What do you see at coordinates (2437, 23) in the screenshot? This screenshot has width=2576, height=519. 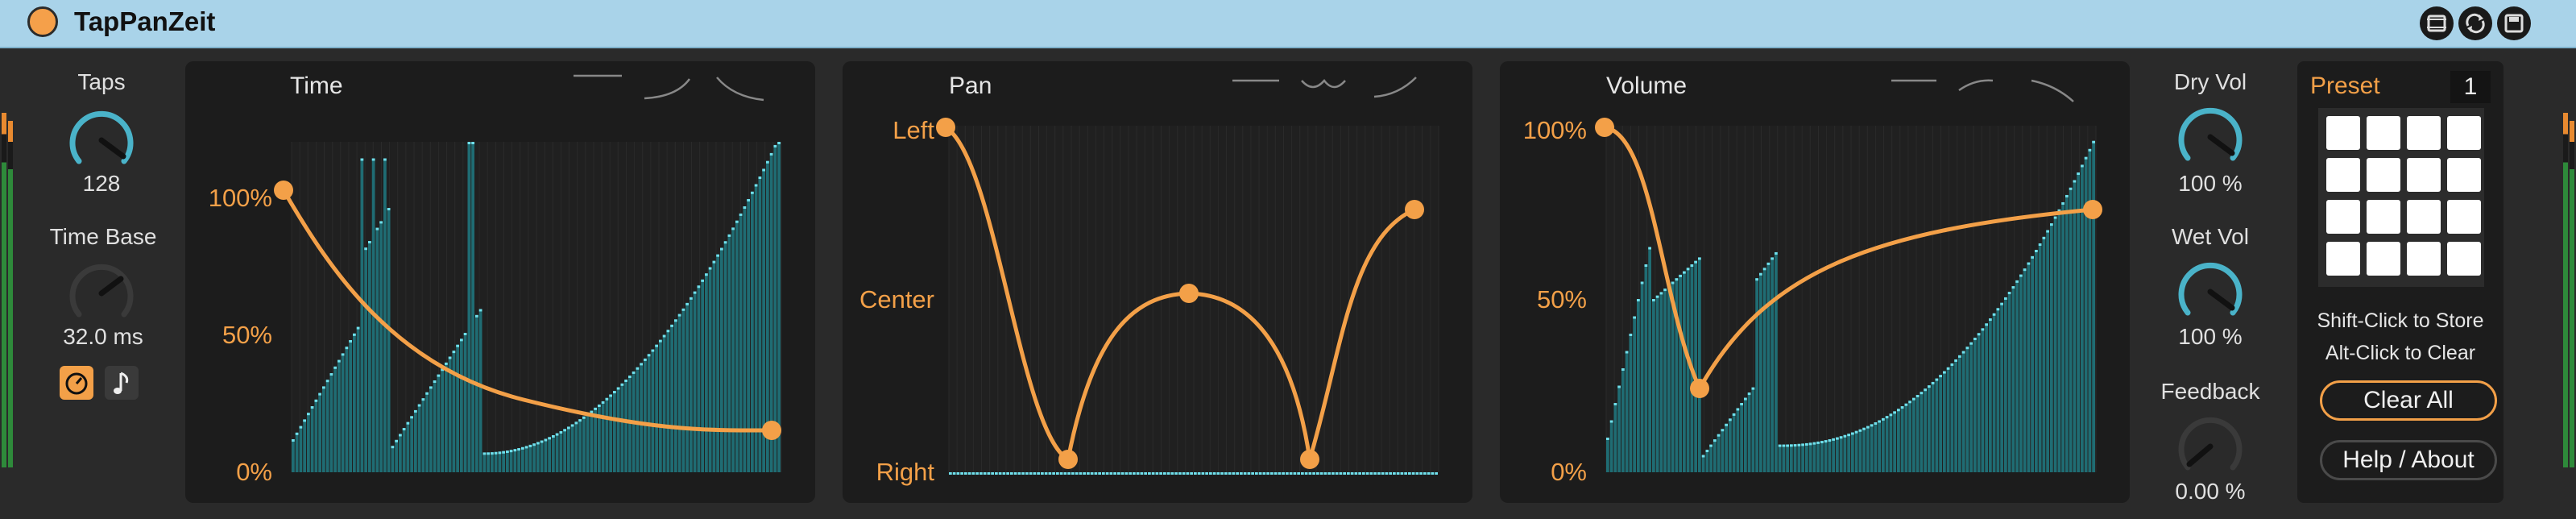 I see `hot-swap-icon` at bounding box center [2437, 23].